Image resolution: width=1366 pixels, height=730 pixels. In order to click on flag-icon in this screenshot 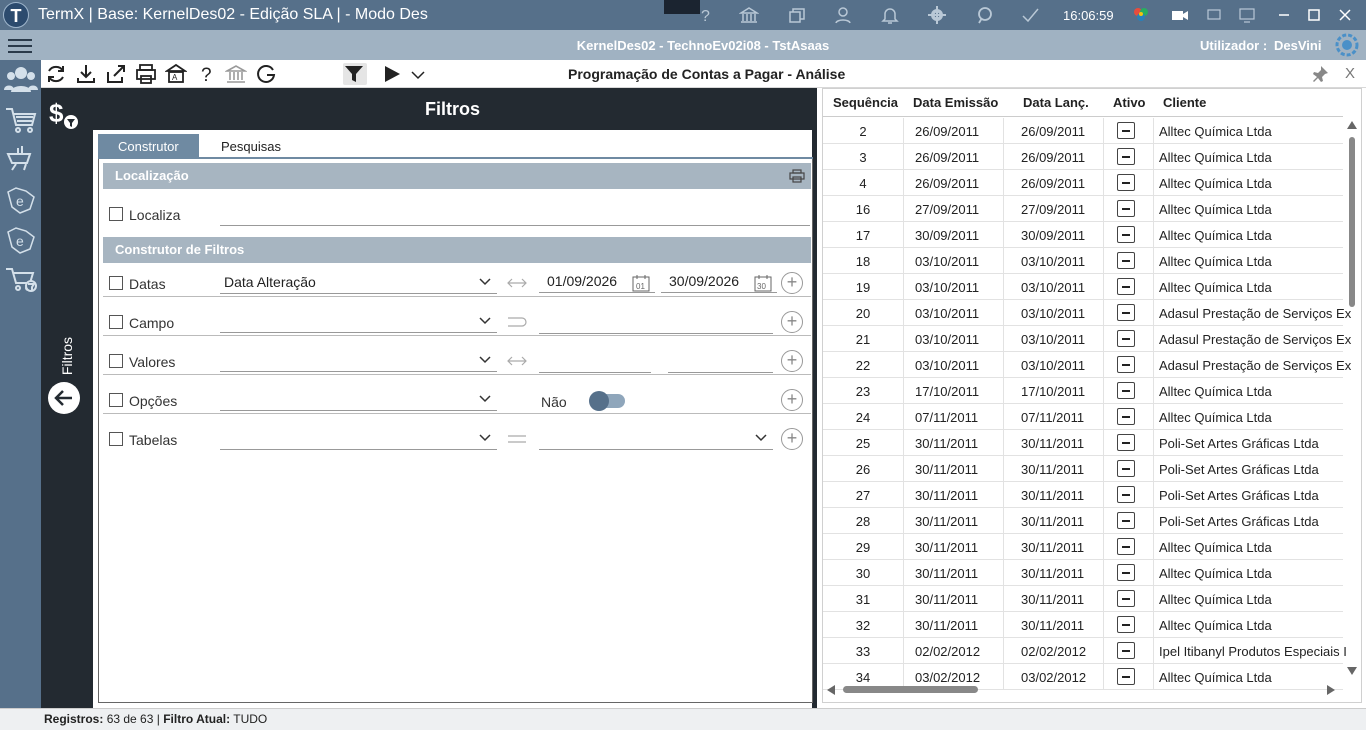, I will do `click(985, 15)`.